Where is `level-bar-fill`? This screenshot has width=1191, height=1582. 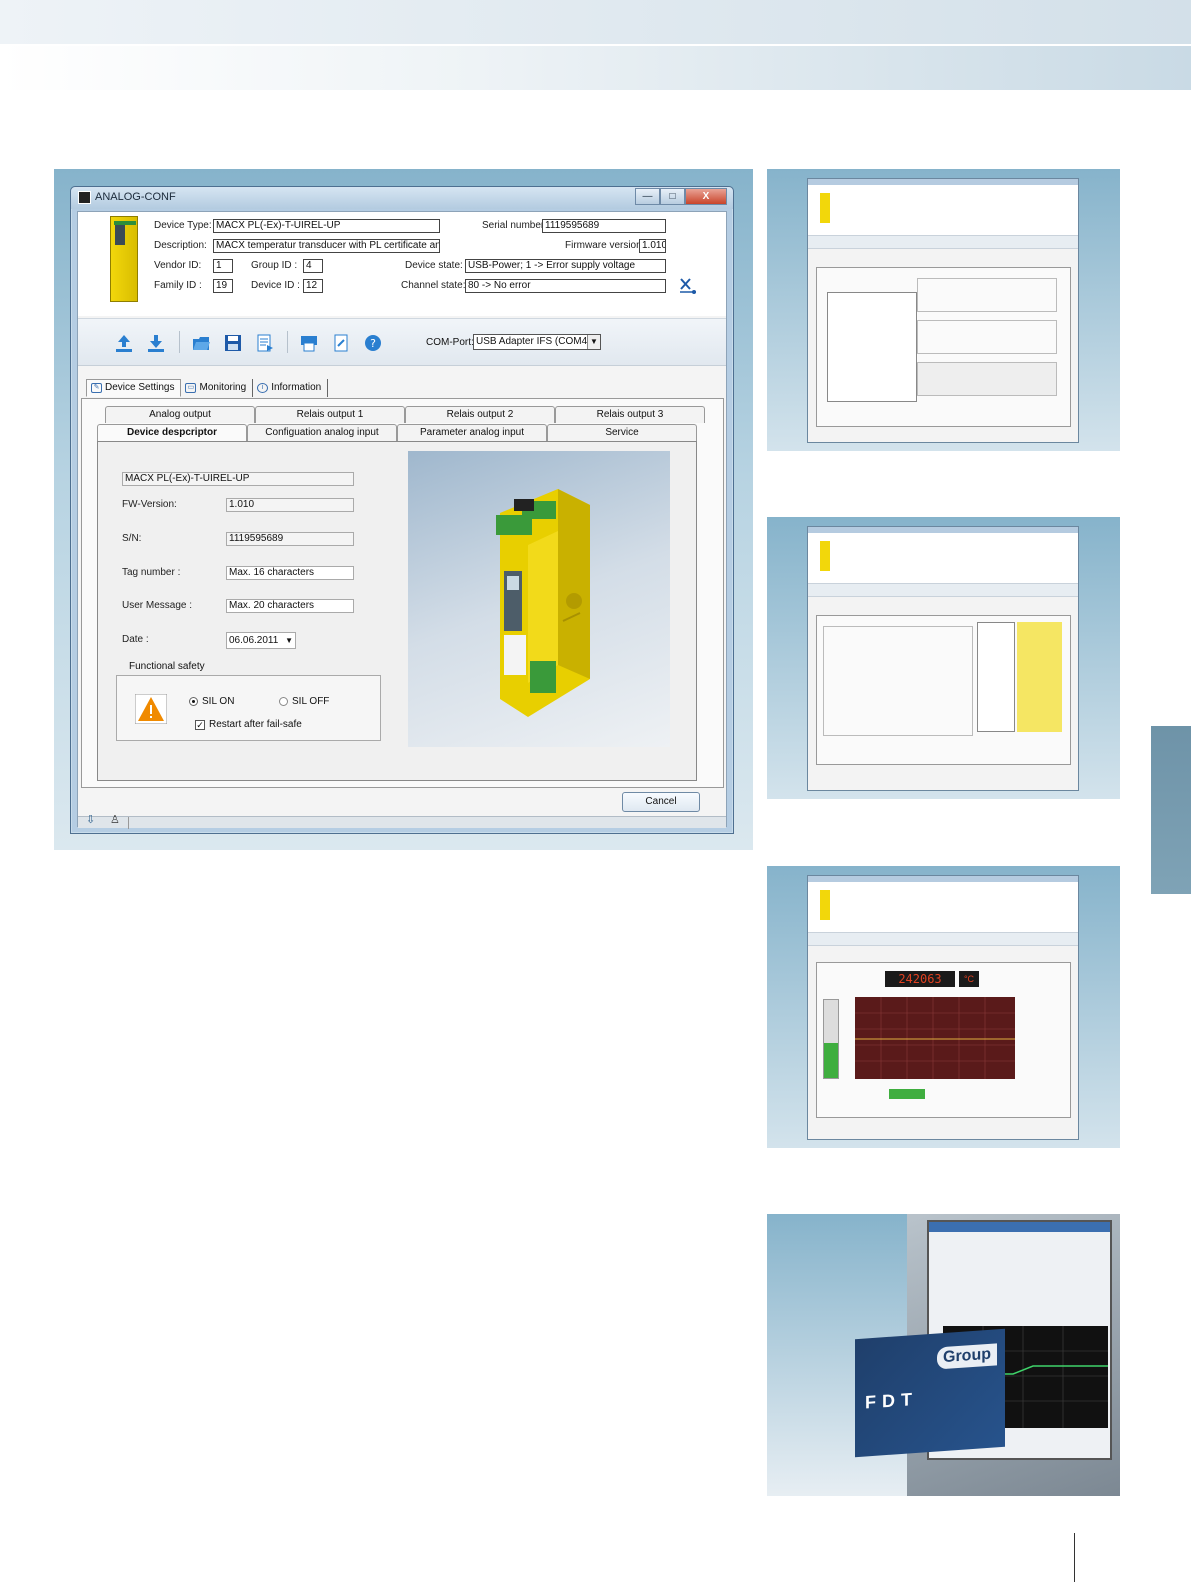 level-bar-fill is located at coordinates (831, 1060).